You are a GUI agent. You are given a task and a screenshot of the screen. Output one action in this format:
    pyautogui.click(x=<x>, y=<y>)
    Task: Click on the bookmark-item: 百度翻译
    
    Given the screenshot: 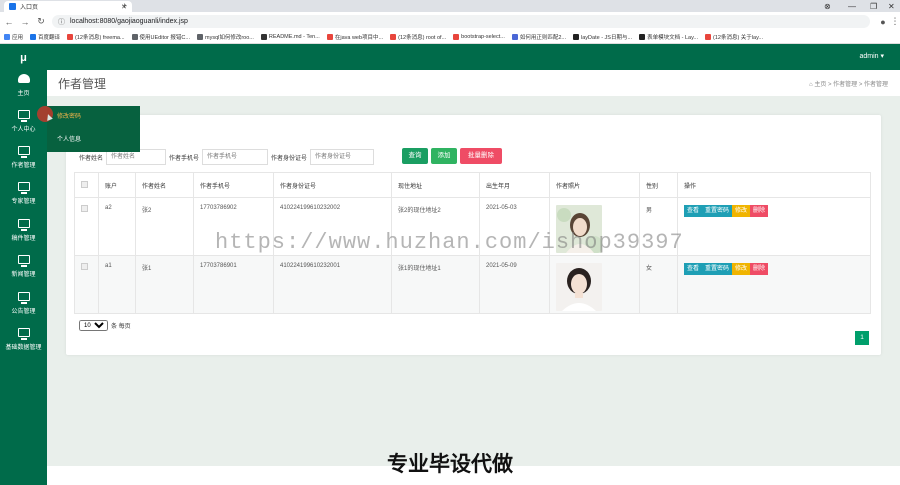 What is the action you would take?
    pyautogui.click(x=45, y=37)
    